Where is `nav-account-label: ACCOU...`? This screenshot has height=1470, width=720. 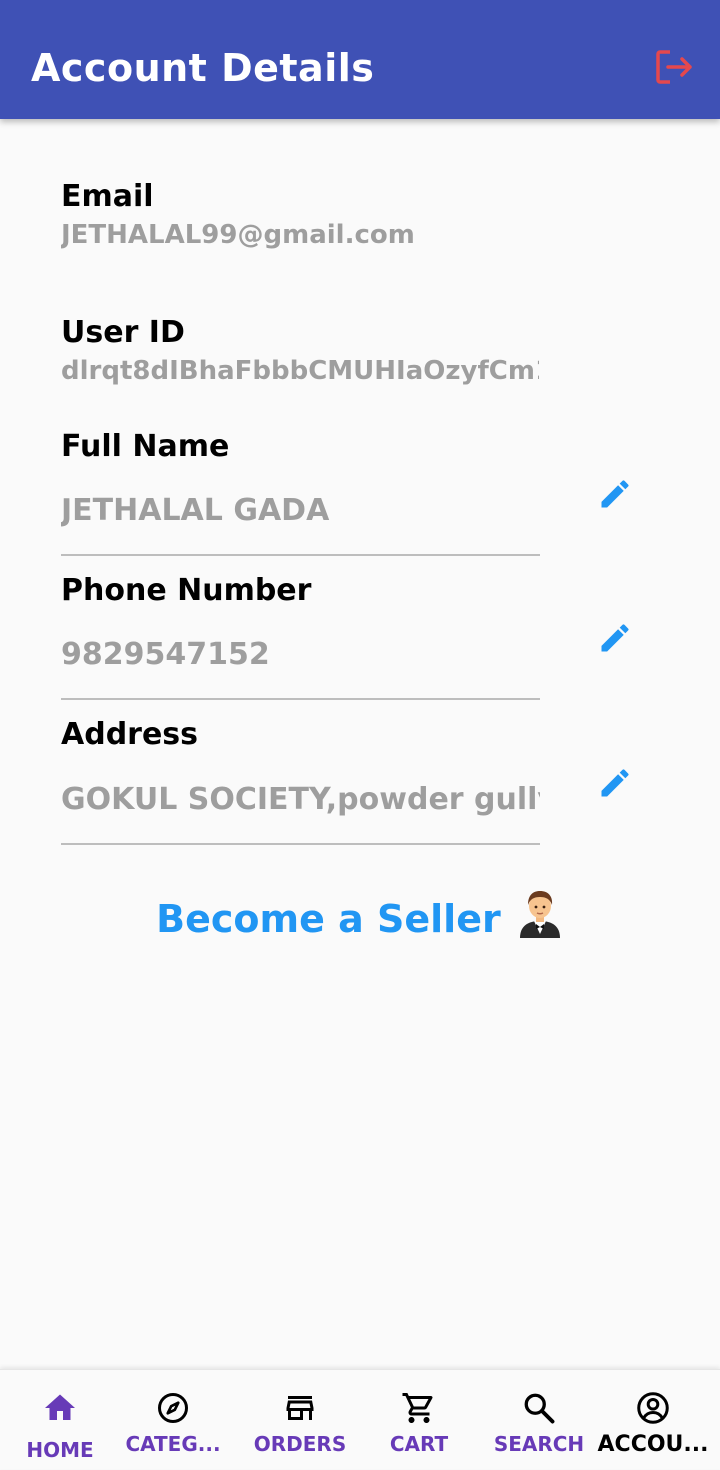
nav-account-label: ACCOU... is located at coordinates (653, 1444).